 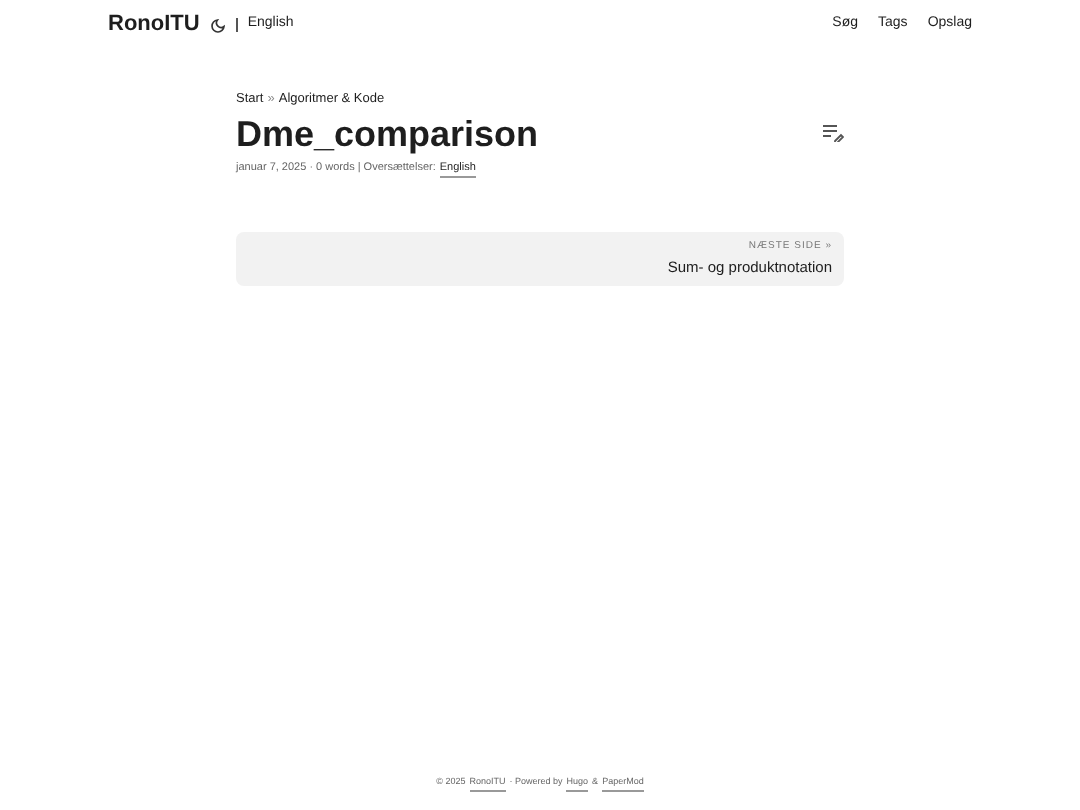 I want to click on site-logo: RonoITU, so click(x=154, y=25).